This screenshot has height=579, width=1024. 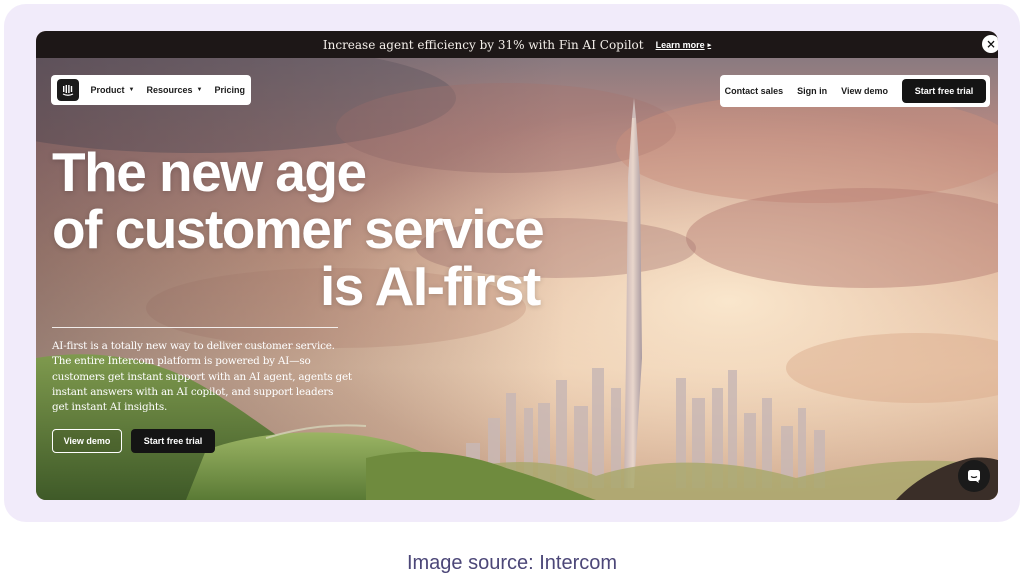 What do you see at coordinates (812, 91) in the screenshot?
I see `sign-in-link: Sign in` at bounding box center [812, 91].